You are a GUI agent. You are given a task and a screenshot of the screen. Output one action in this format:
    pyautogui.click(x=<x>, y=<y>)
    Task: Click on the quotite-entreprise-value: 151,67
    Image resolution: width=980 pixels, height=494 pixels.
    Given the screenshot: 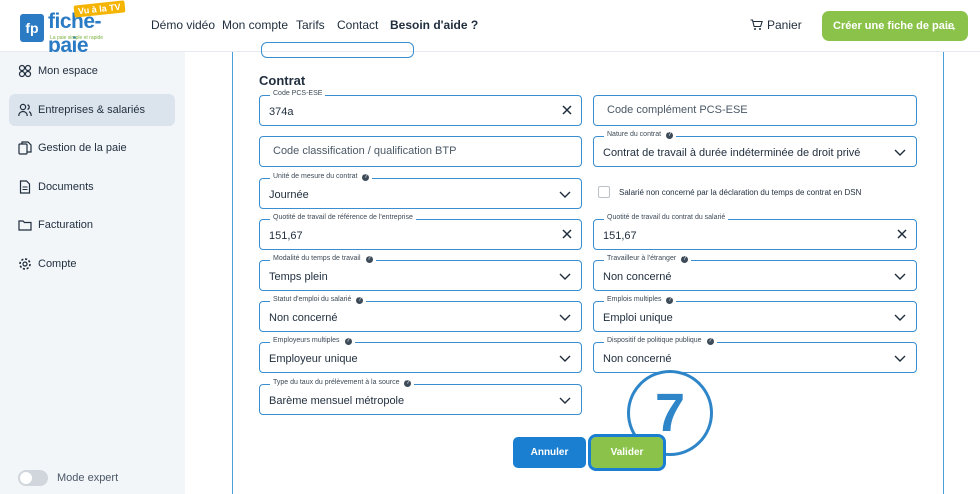 What is the action you would take?
    pyautogui.click(x=286, y=236)
    